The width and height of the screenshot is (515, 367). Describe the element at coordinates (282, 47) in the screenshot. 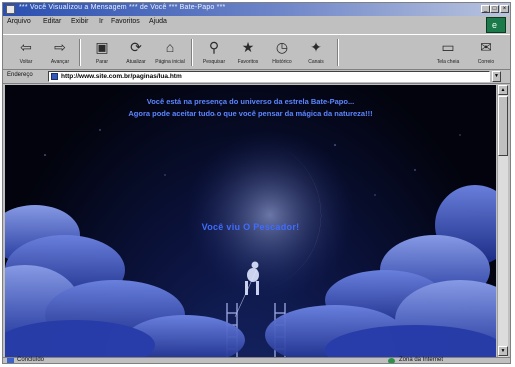

I see `history-icon: ◷` at that location.